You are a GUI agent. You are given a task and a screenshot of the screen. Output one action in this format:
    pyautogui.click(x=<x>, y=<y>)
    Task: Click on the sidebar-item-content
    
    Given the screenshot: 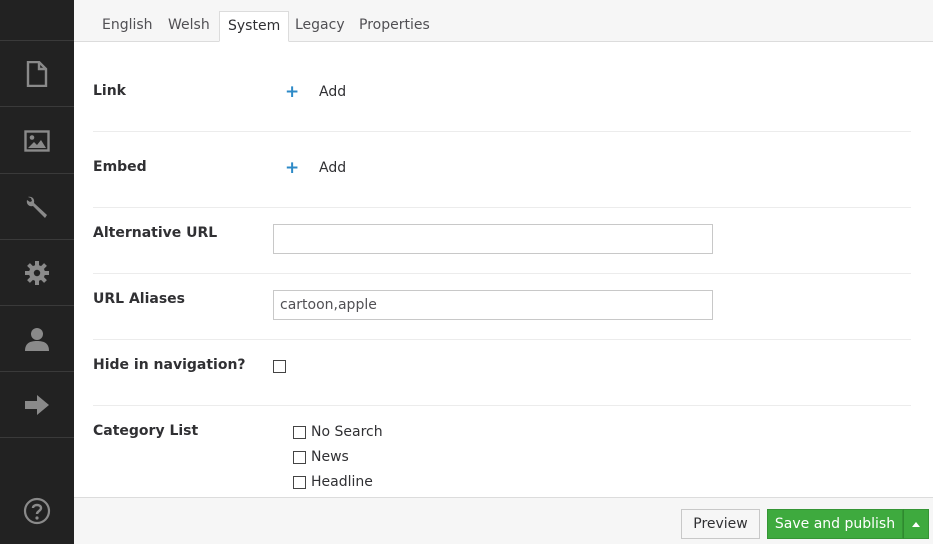 What is the action you would take?
    pyautogui.click(x=37, y=74)
    